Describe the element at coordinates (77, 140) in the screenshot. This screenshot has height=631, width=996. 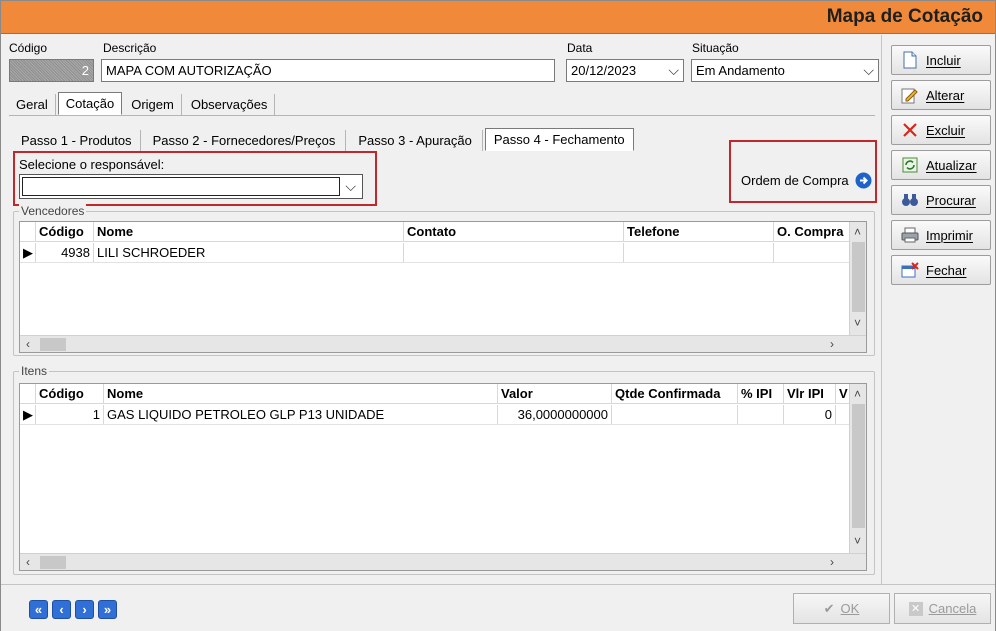
I see `tab-passo-1: Passo 1 - Produtos` at that location.